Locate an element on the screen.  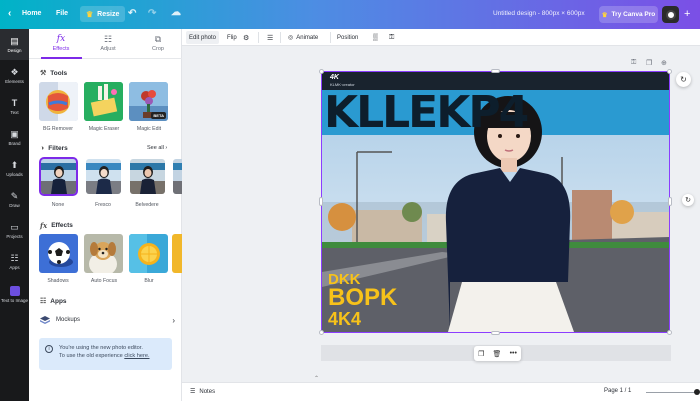
resize-handle-bl is located at coordinates (321, 332).